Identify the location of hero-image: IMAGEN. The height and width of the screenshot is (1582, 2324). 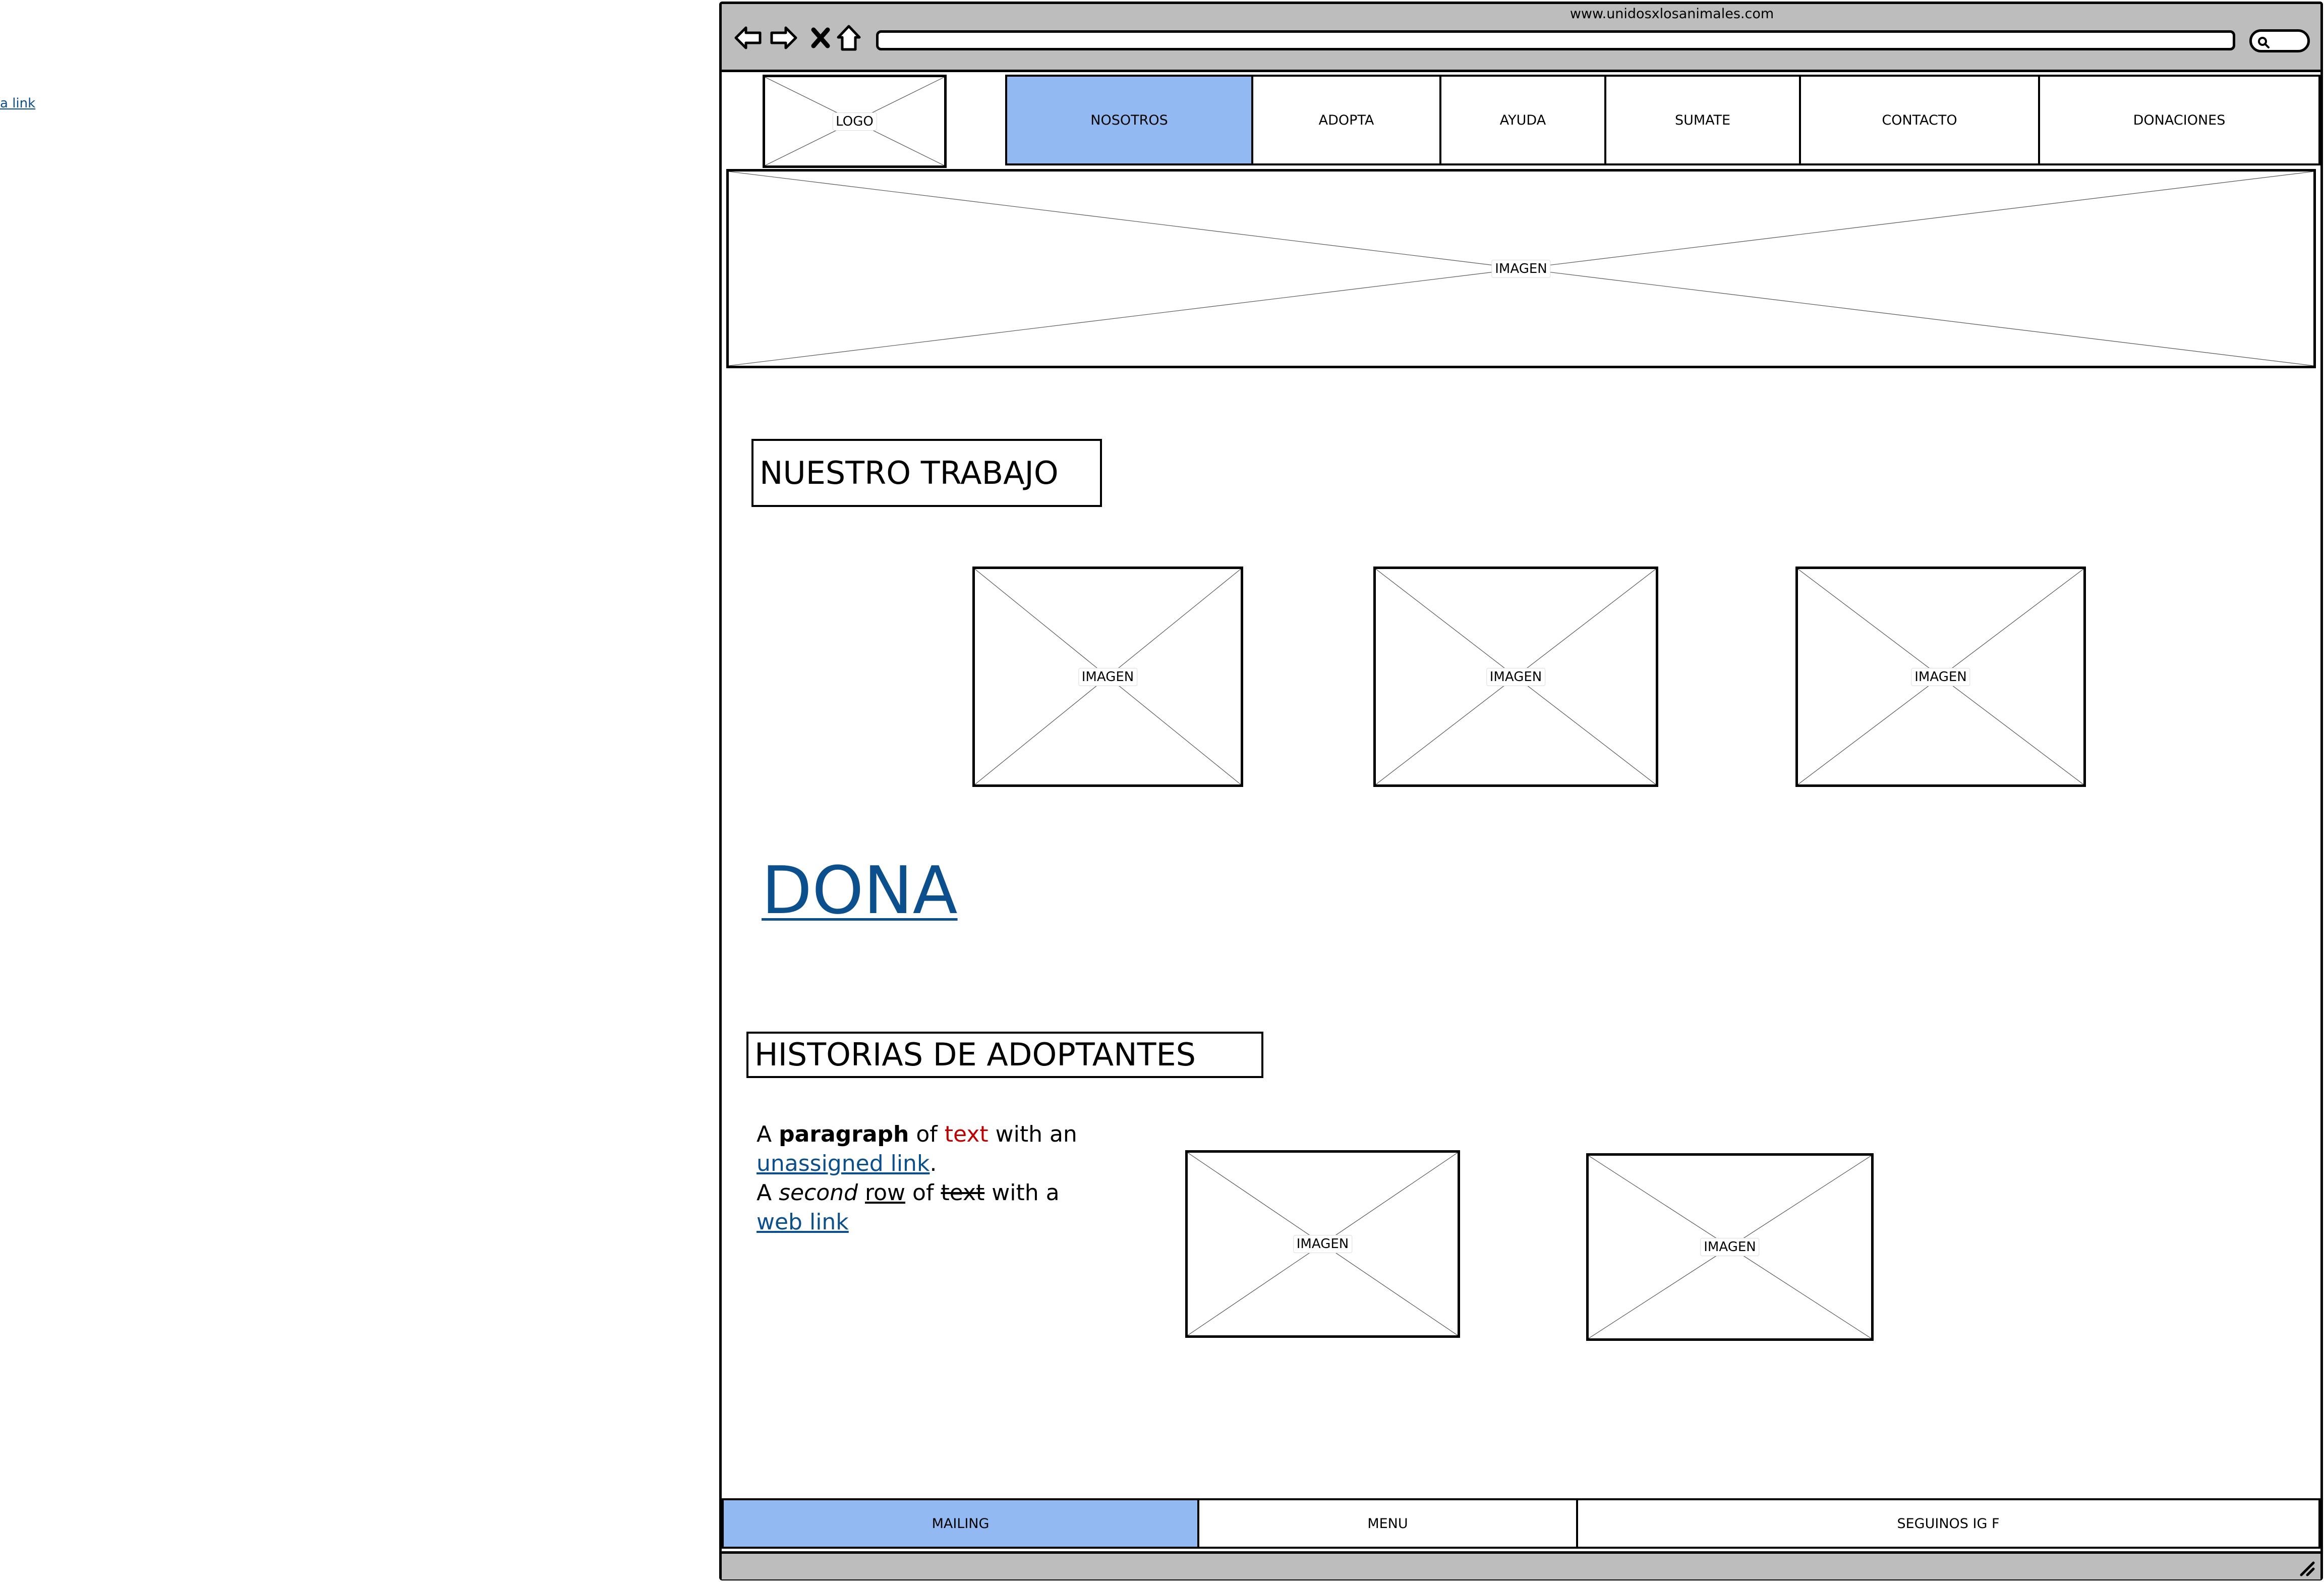
(1521, 268).